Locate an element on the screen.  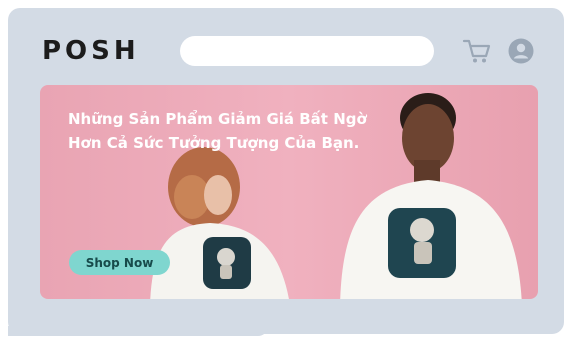
search-input is located at coordinates (307, 51).